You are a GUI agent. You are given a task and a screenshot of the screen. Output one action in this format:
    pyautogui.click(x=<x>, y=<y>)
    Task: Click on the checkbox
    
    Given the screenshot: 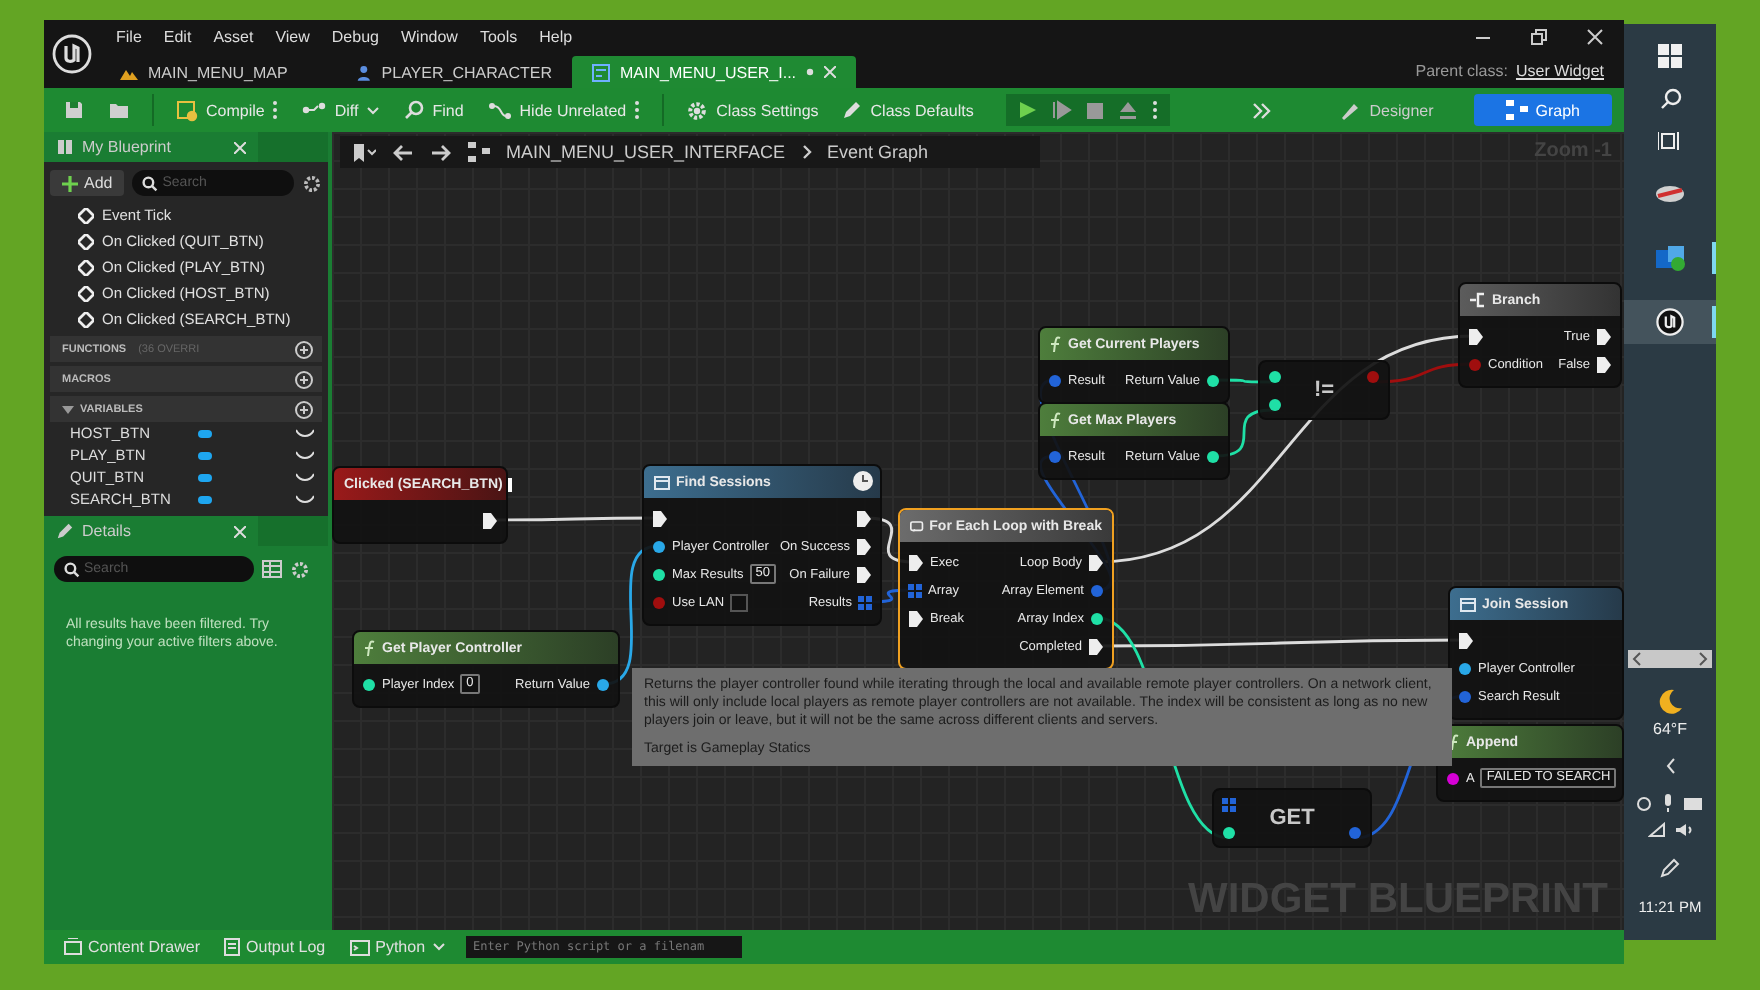 What is the action you would take?
    pyautogui.click(x=739, y=602)
    